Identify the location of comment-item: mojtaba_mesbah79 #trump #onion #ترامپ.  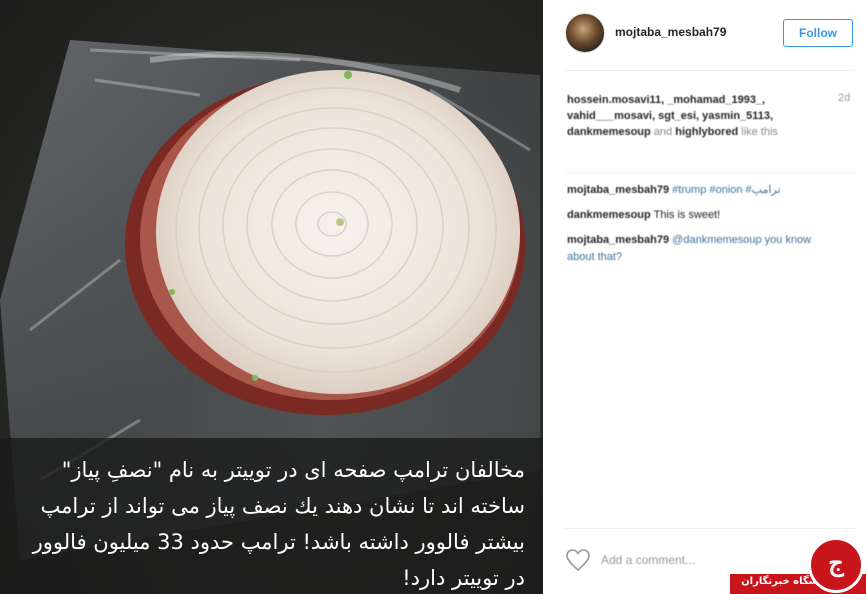
(702, 190).